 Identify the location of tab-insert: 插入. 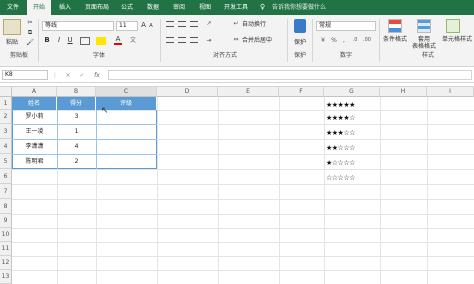
(65, 7).